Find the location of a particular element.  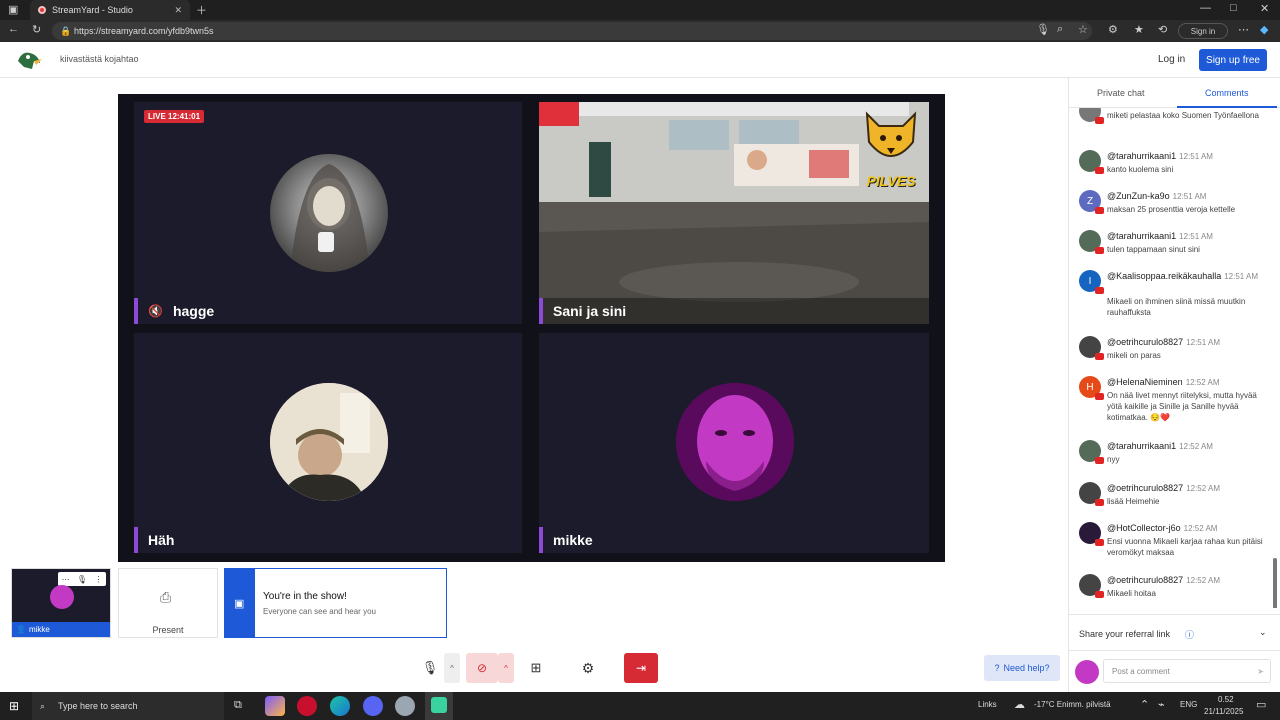

settings-button: ⚙ is located at coordinates (588, 668).